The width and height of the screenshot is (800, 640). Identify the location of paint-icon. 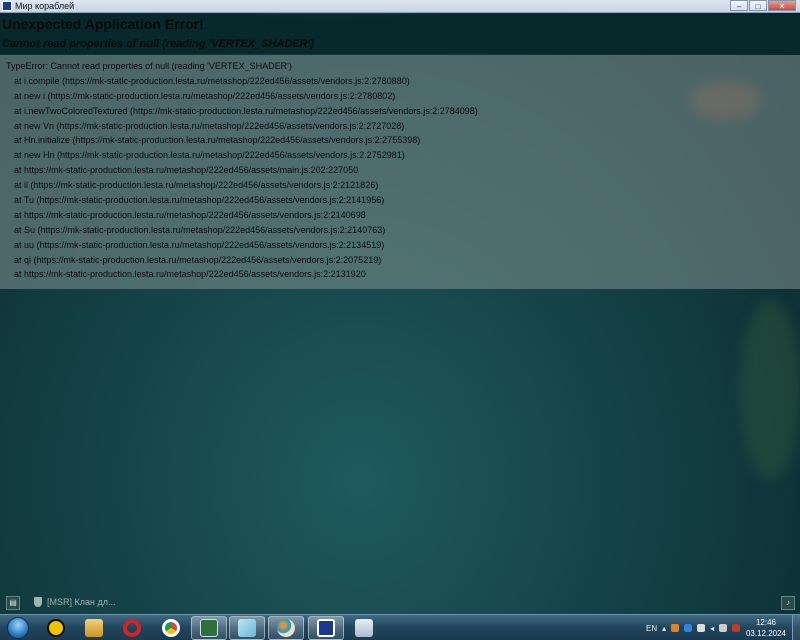
(286, 628).